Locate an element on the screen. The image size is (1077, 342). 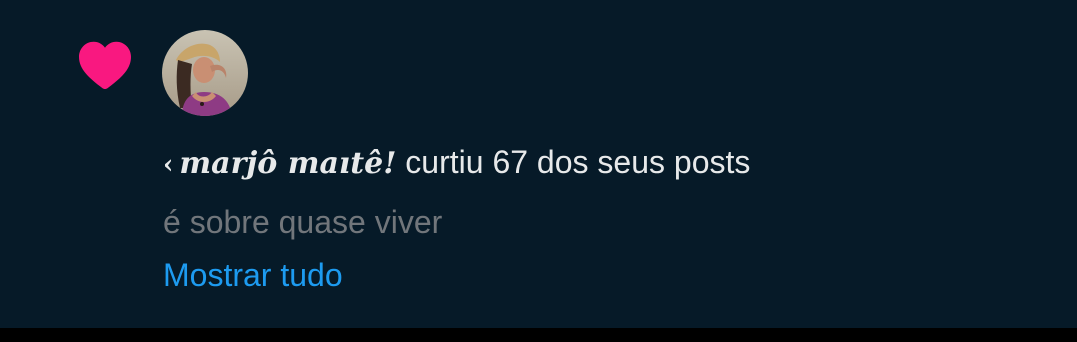
user-name: 𝒎𝒂𝒓𝒋ô 𝒎𝒂ıtê! is located at coordinates (287, 163).